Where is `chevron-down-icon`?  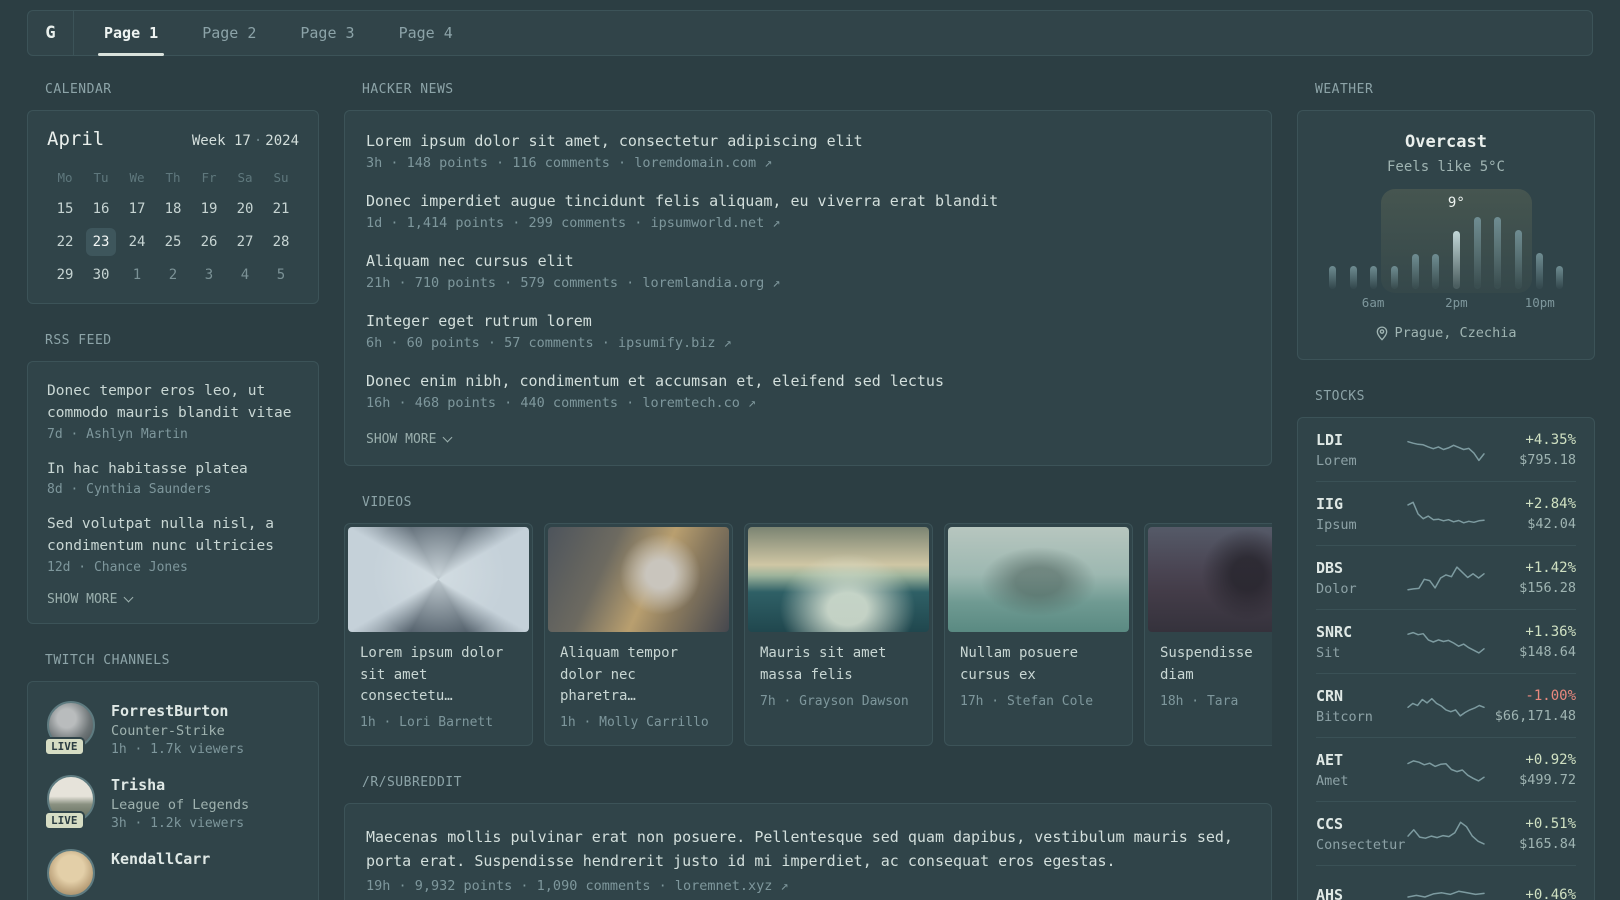 chevron-down-icon is located at coordinates (448, 437).